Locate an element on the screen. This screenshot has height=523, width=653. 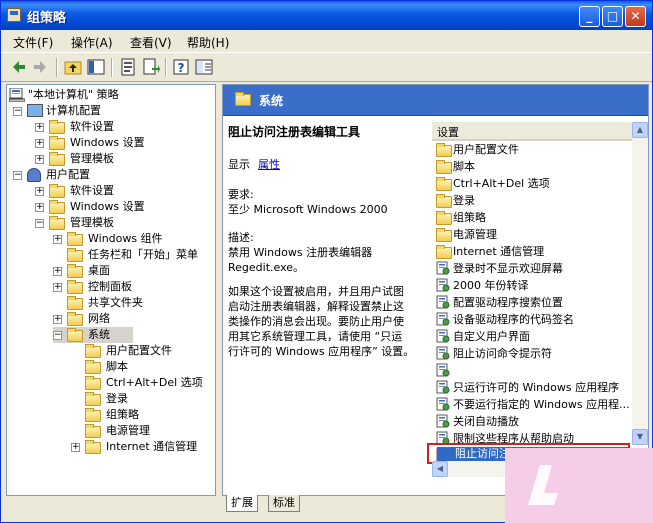
tree-label: 用户配置 is located at coordinates (68, 174).